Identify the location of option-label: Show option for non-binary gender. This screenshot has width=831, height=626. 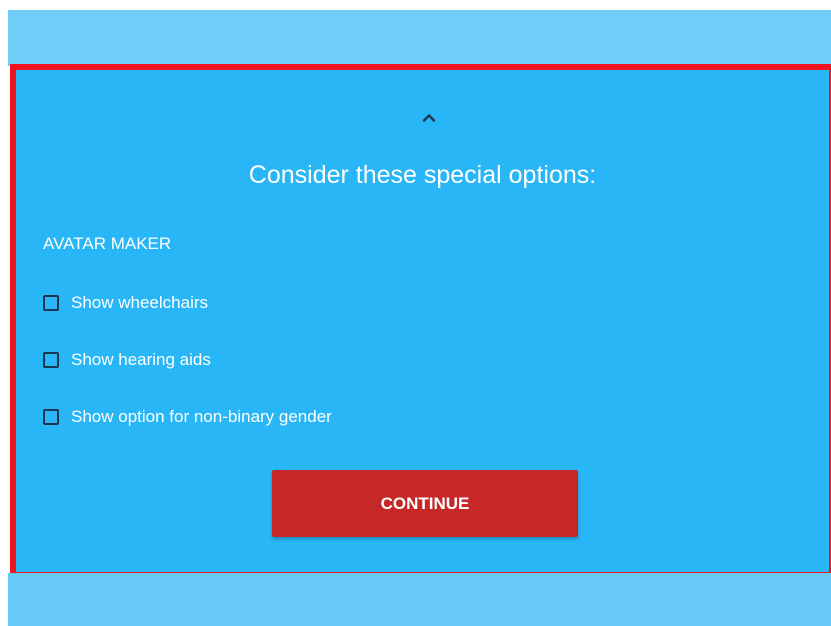
(201, 416).